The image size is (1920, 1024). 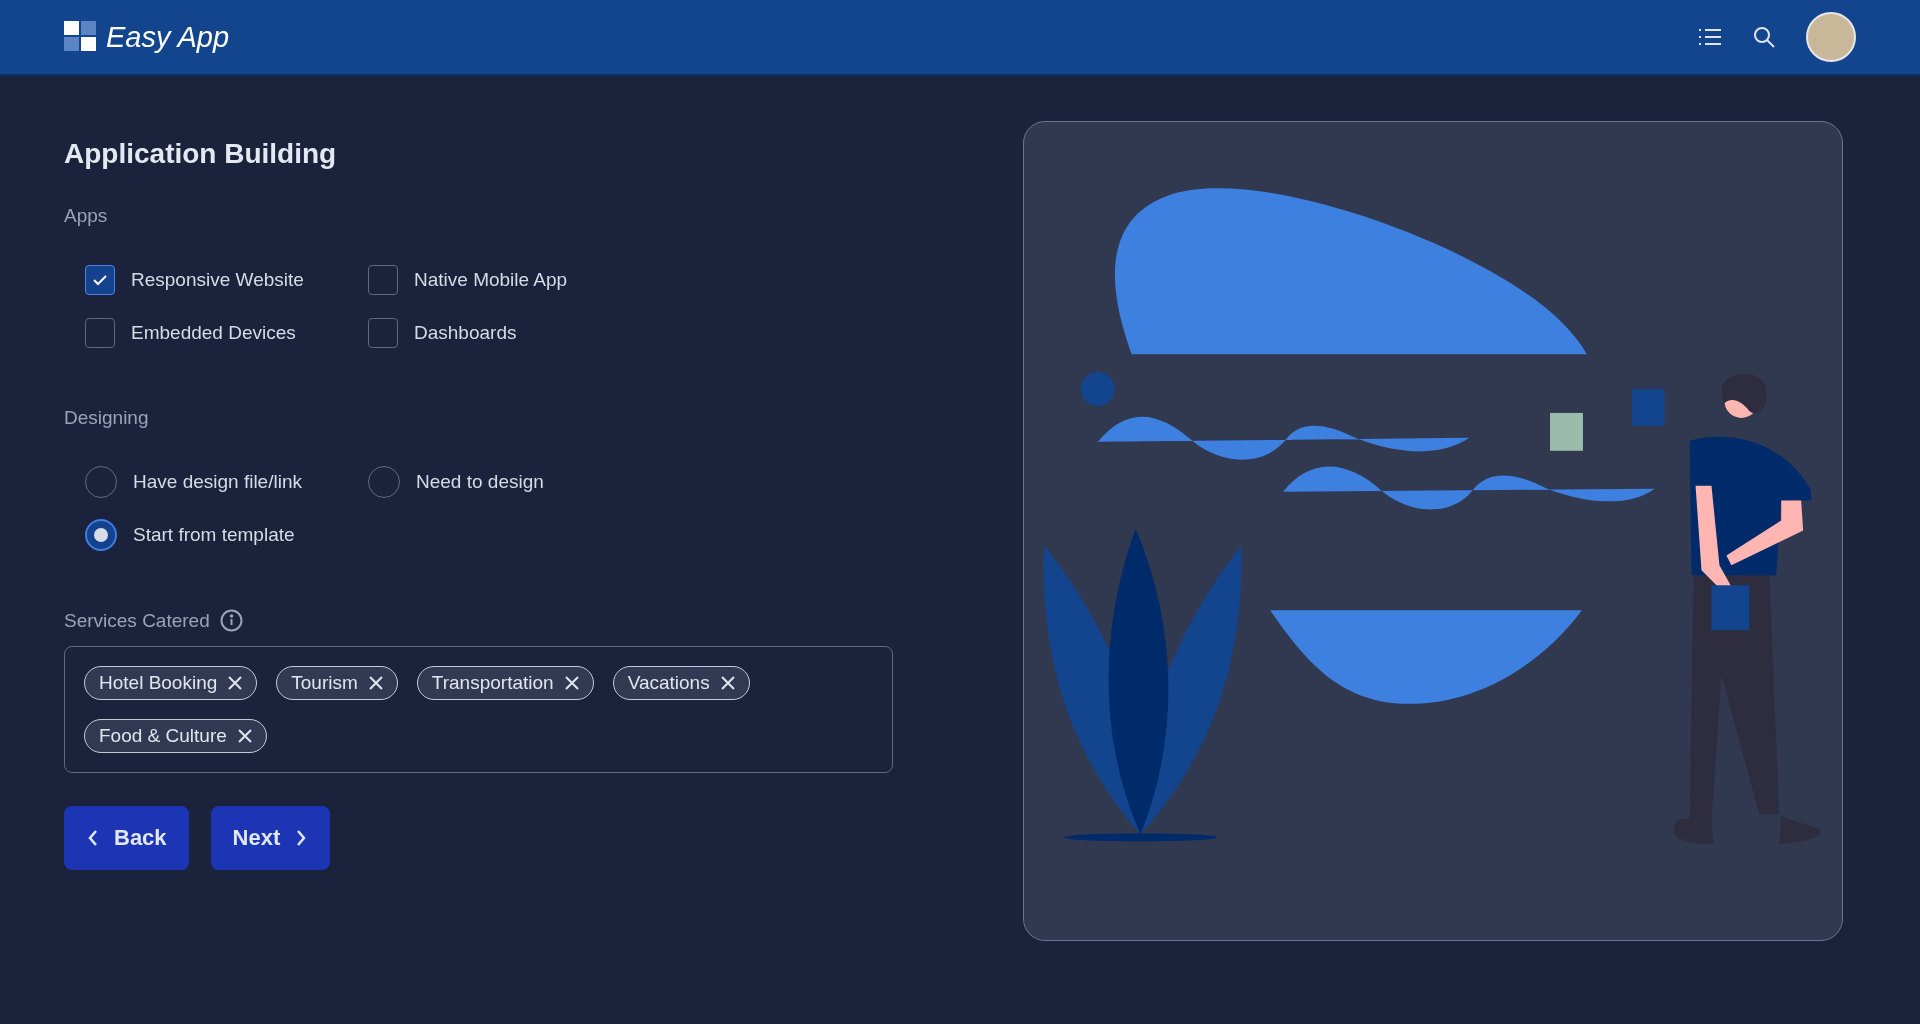 What do you see at coordinates (158, 683) in the screenshot?
I see `tag-text: Hotel Booking` at bounding box center [158, 683].